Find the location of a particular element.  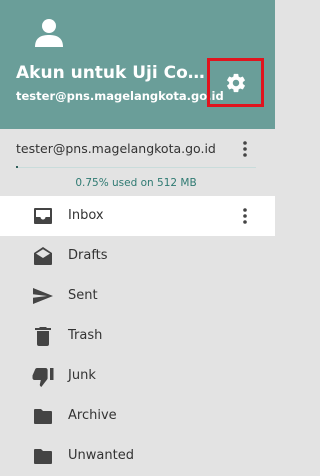

folder-label: Archive is located at coordinates (92, 415).